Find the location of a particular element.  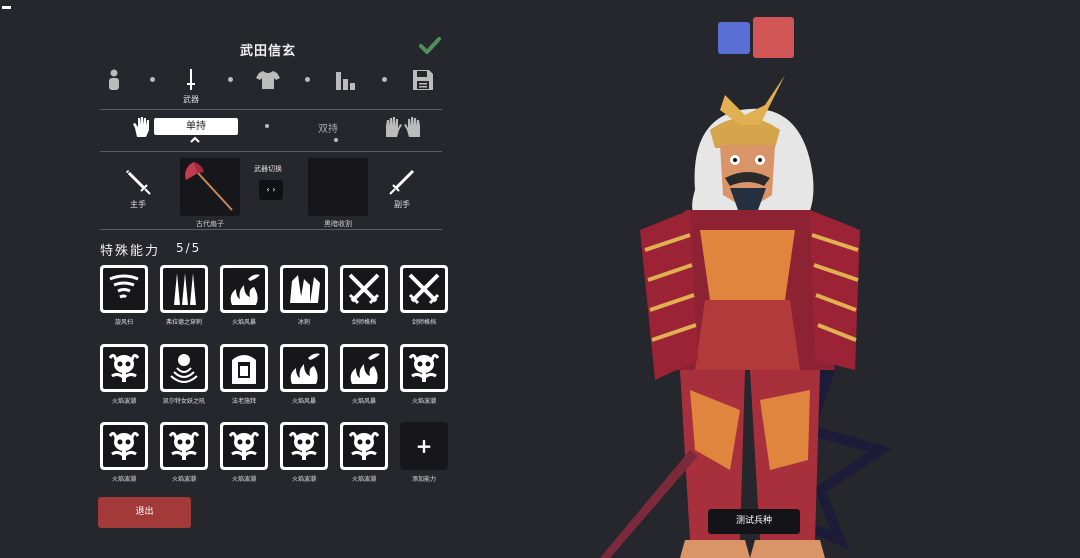

off-hand-sword-icon is located at coordinates (402, 182).